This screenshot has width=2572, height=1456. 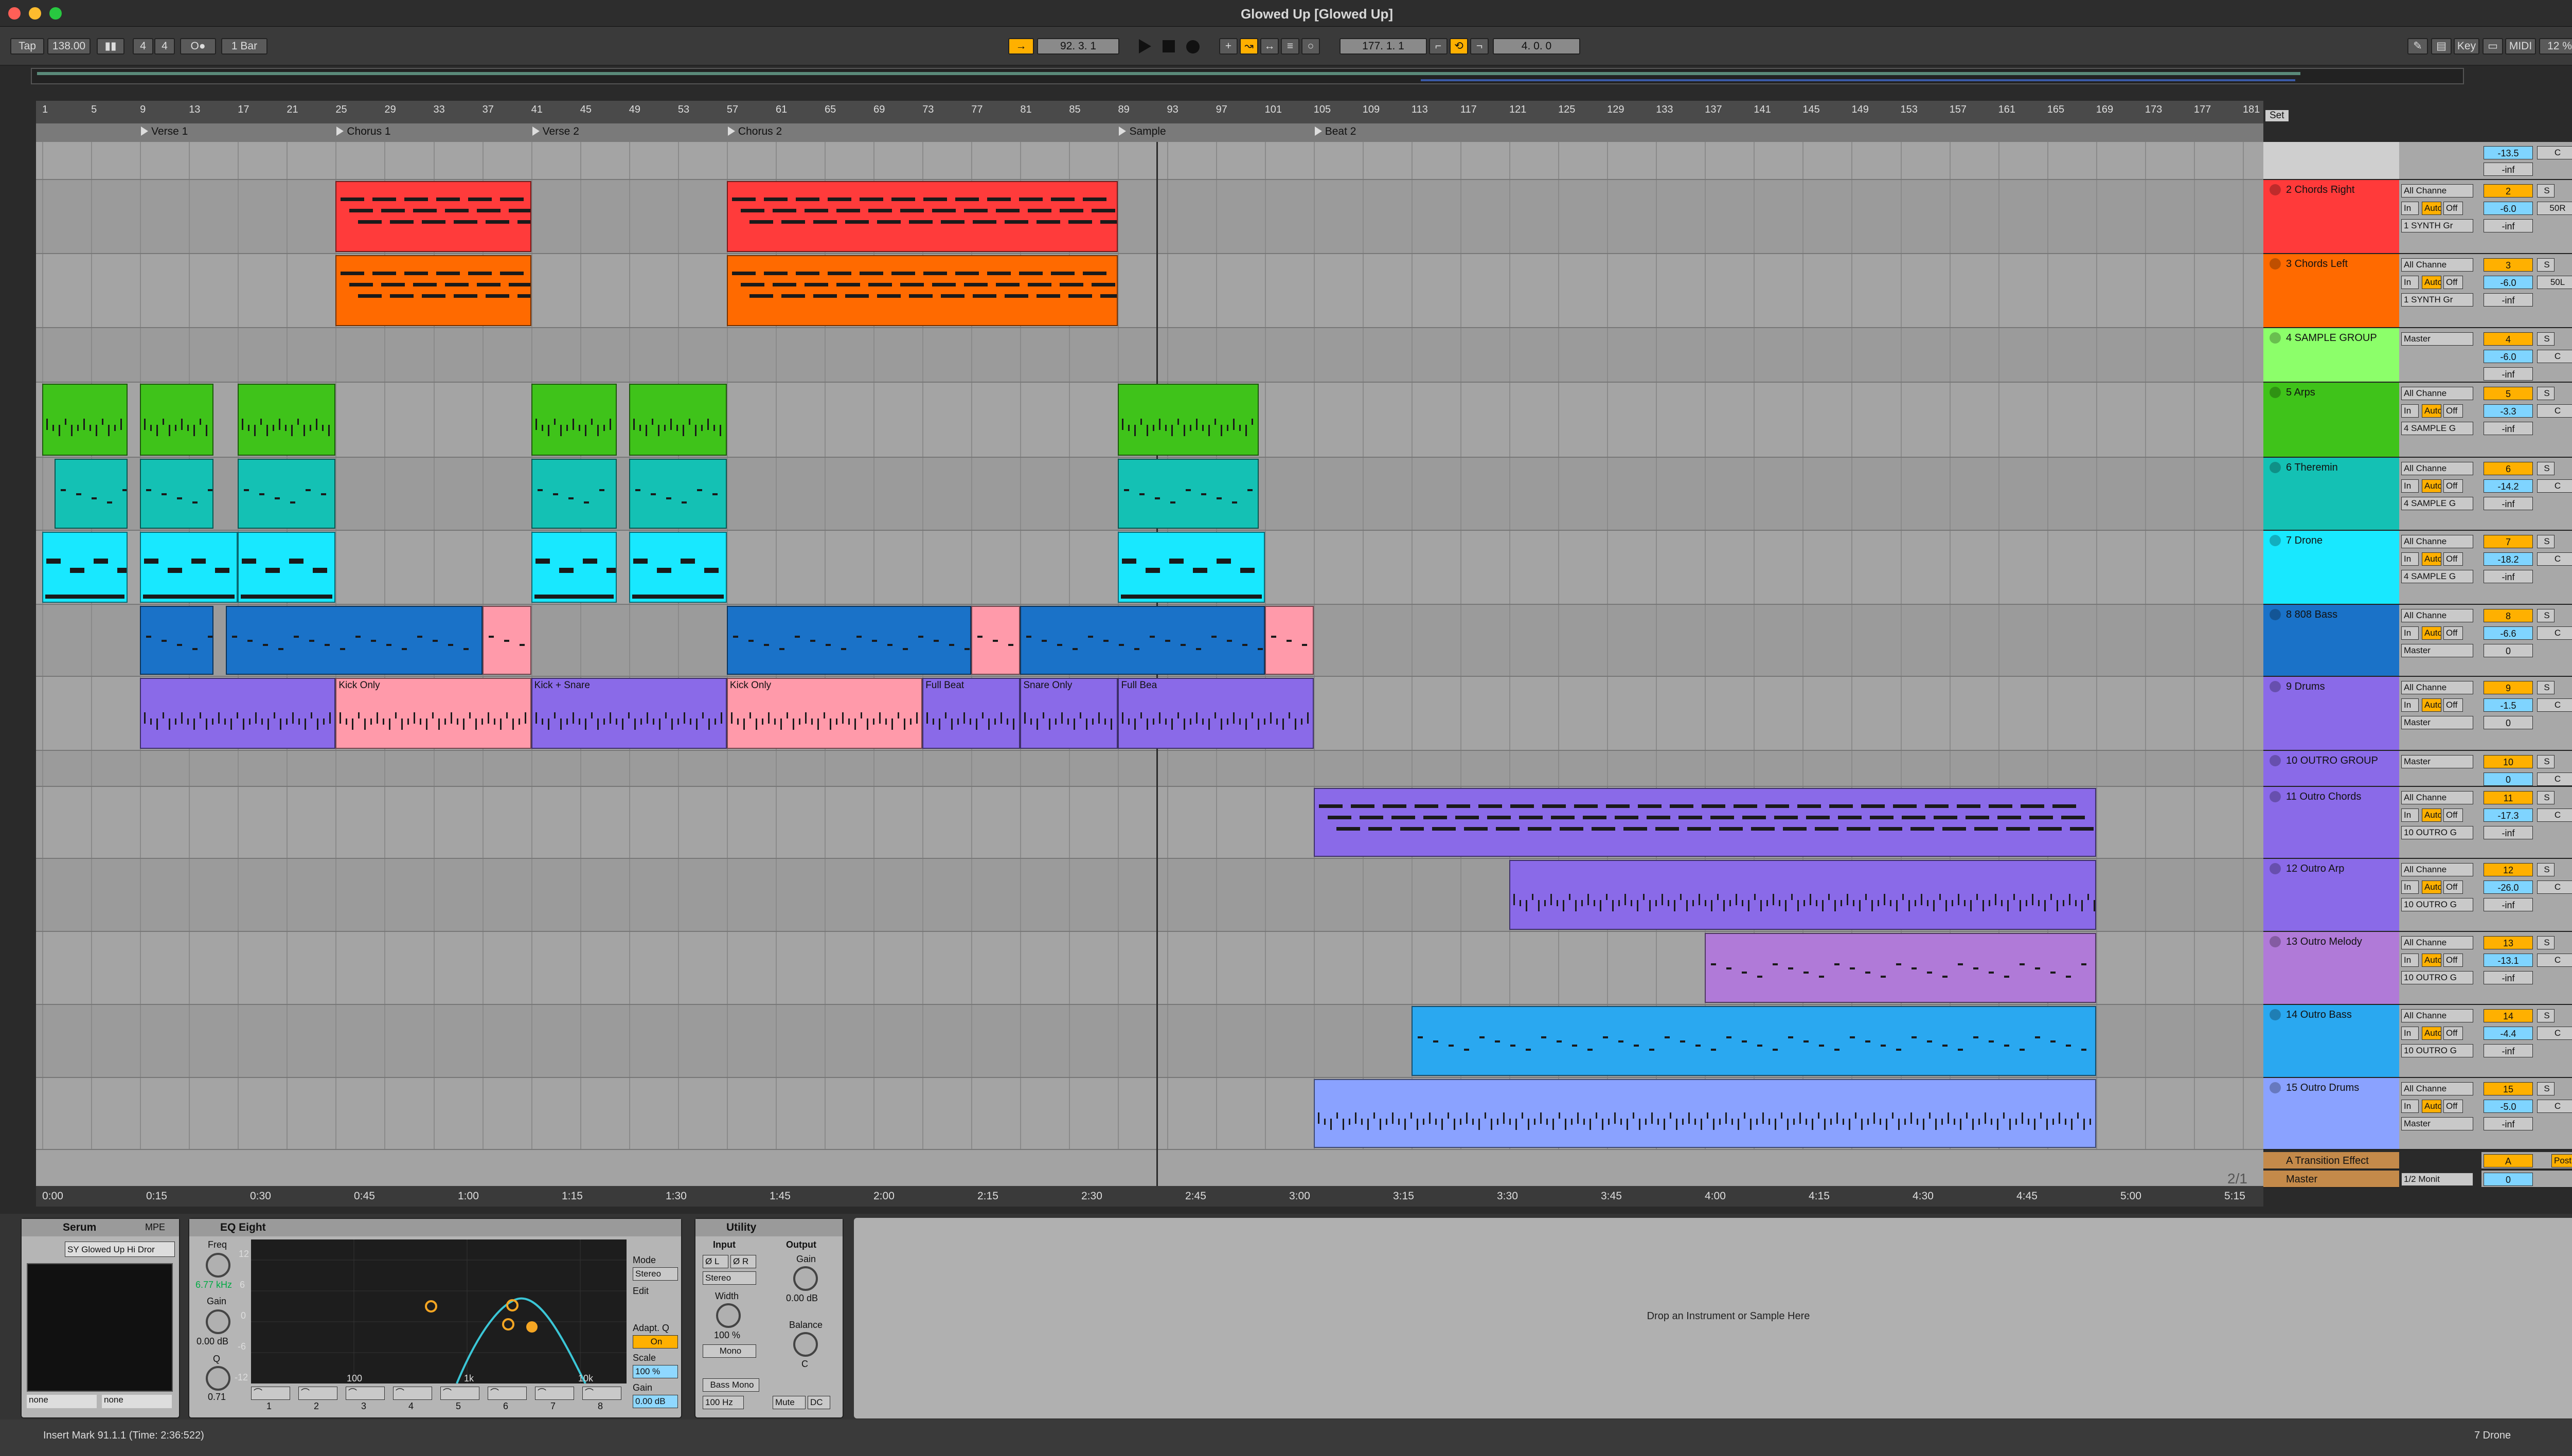 What do you see at coordinates (2323, 797) in the screenshot?
I see `track-name: 11 Outro Chords` at bounding box center [2323, 797].